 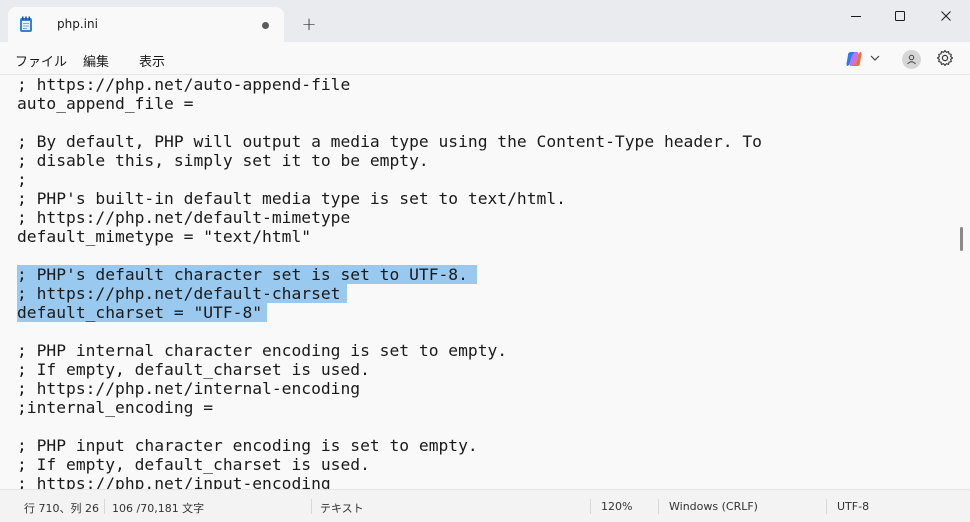 I want to click on file-format: テキスト, so click(x=342, y=508).